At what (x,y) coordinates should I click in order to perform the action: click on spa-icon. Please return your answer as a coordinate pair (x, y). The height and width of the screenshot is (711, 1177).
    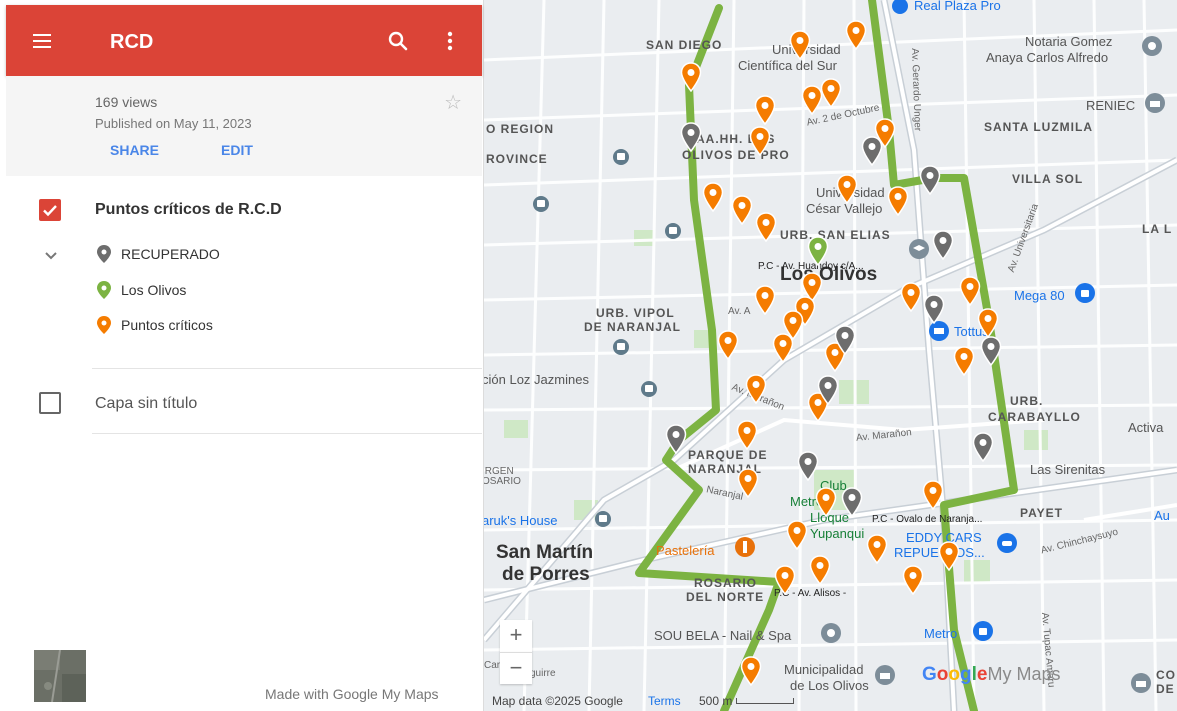
    Looking at the image, I should click on (831, 633).